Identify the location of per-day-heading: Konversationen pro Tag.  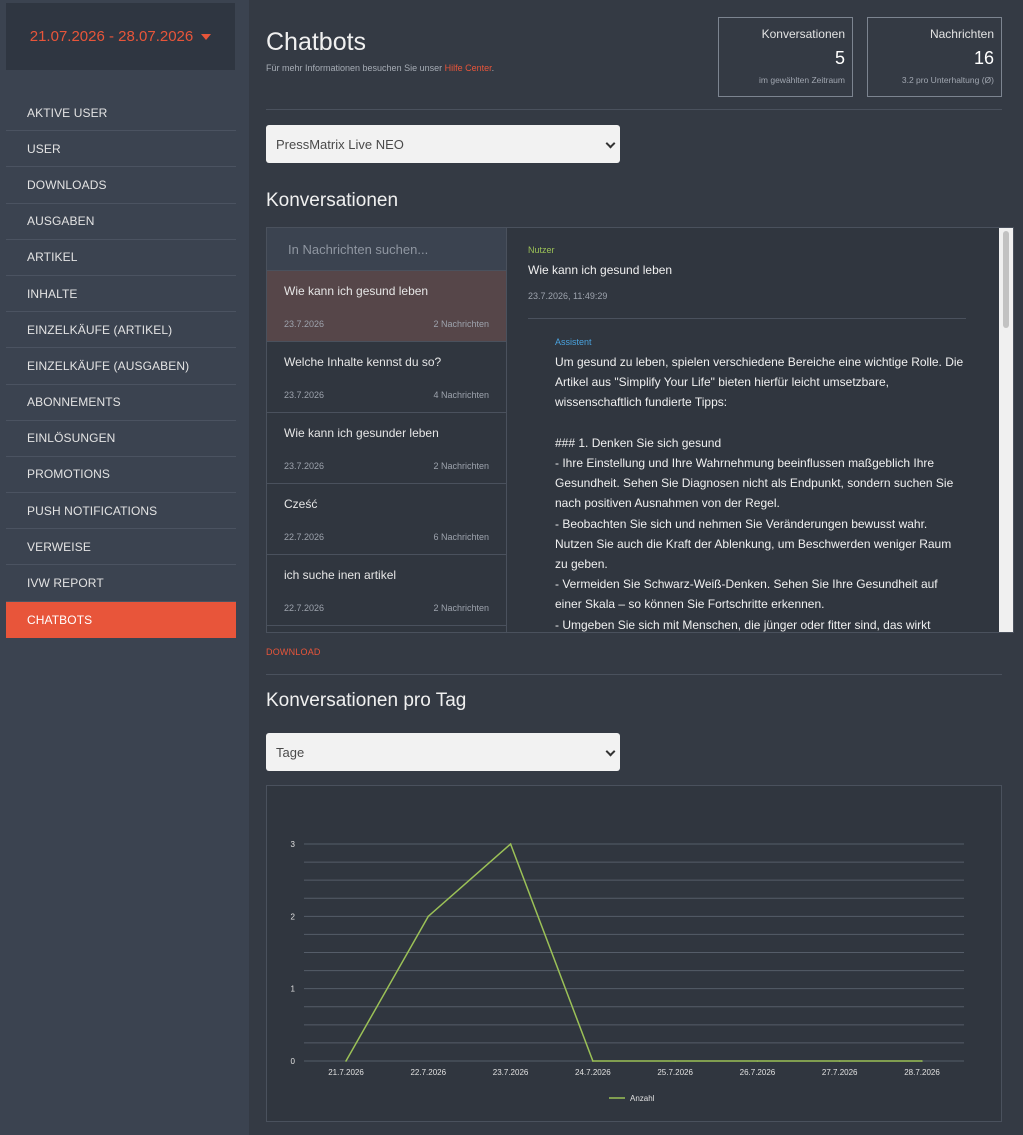
(366, 700).